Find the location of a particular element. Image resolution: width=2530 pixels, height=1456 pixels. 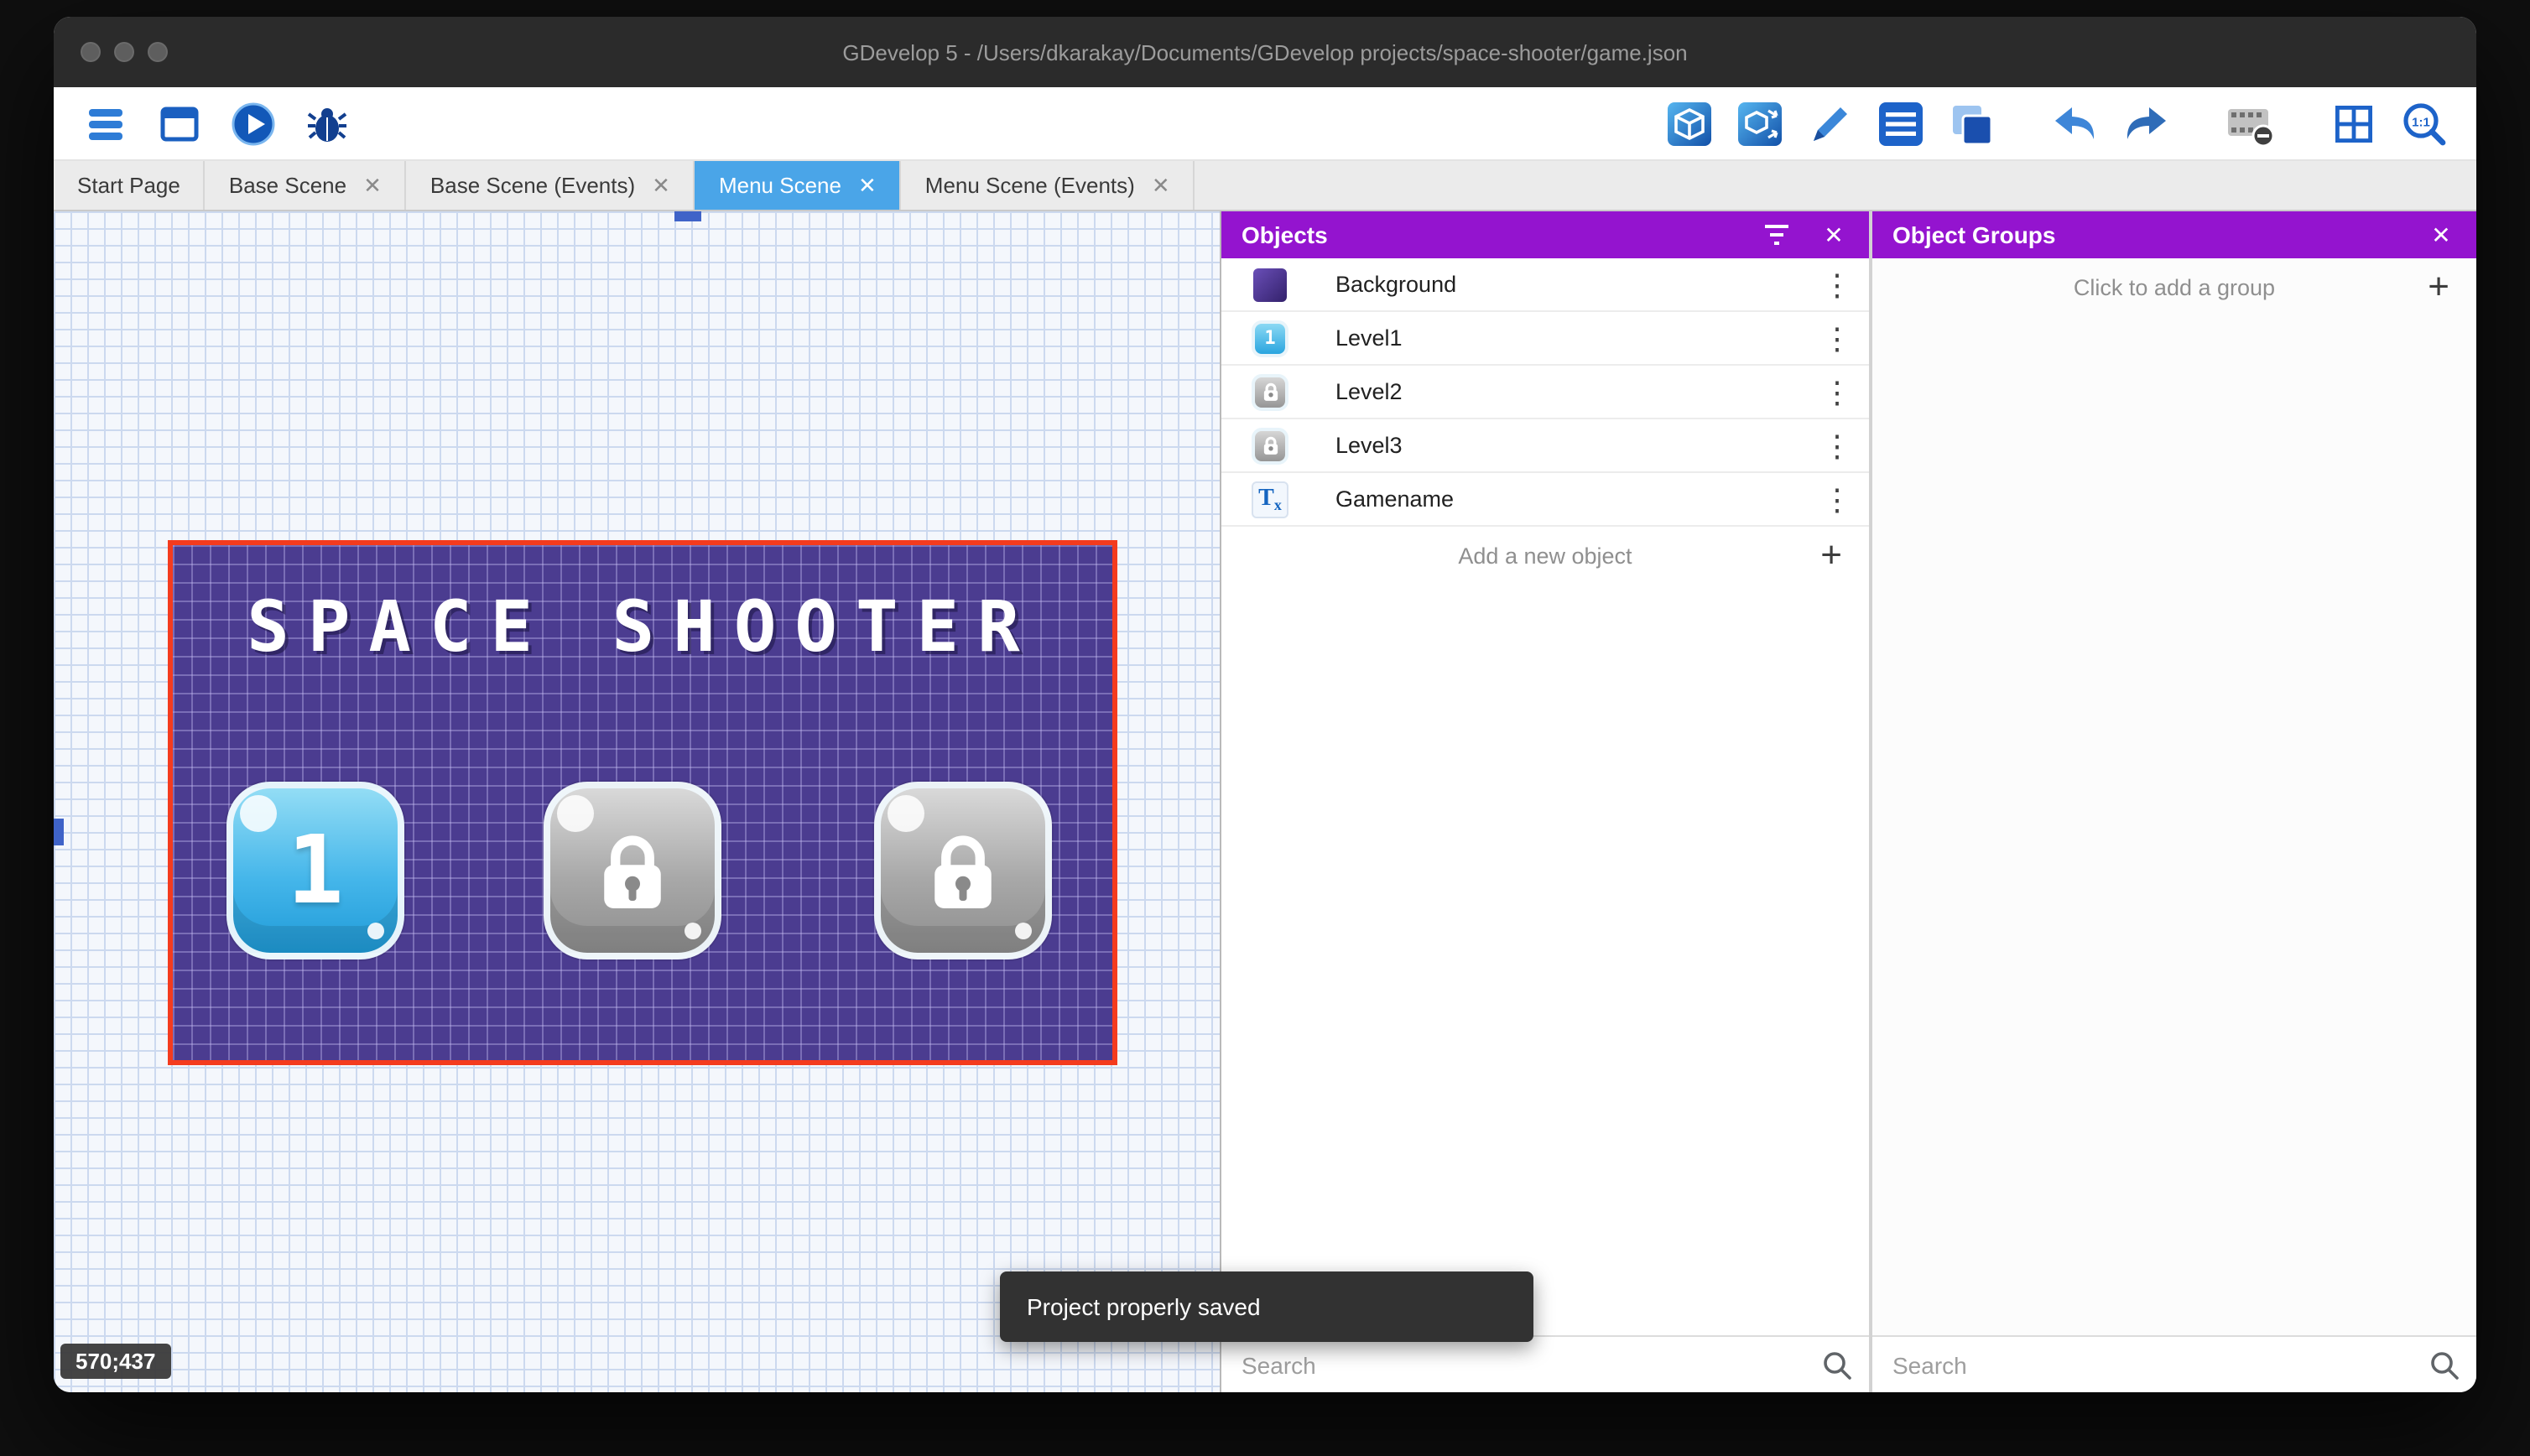

text-object-icon: Tx is located at coordinates (1270, 499).